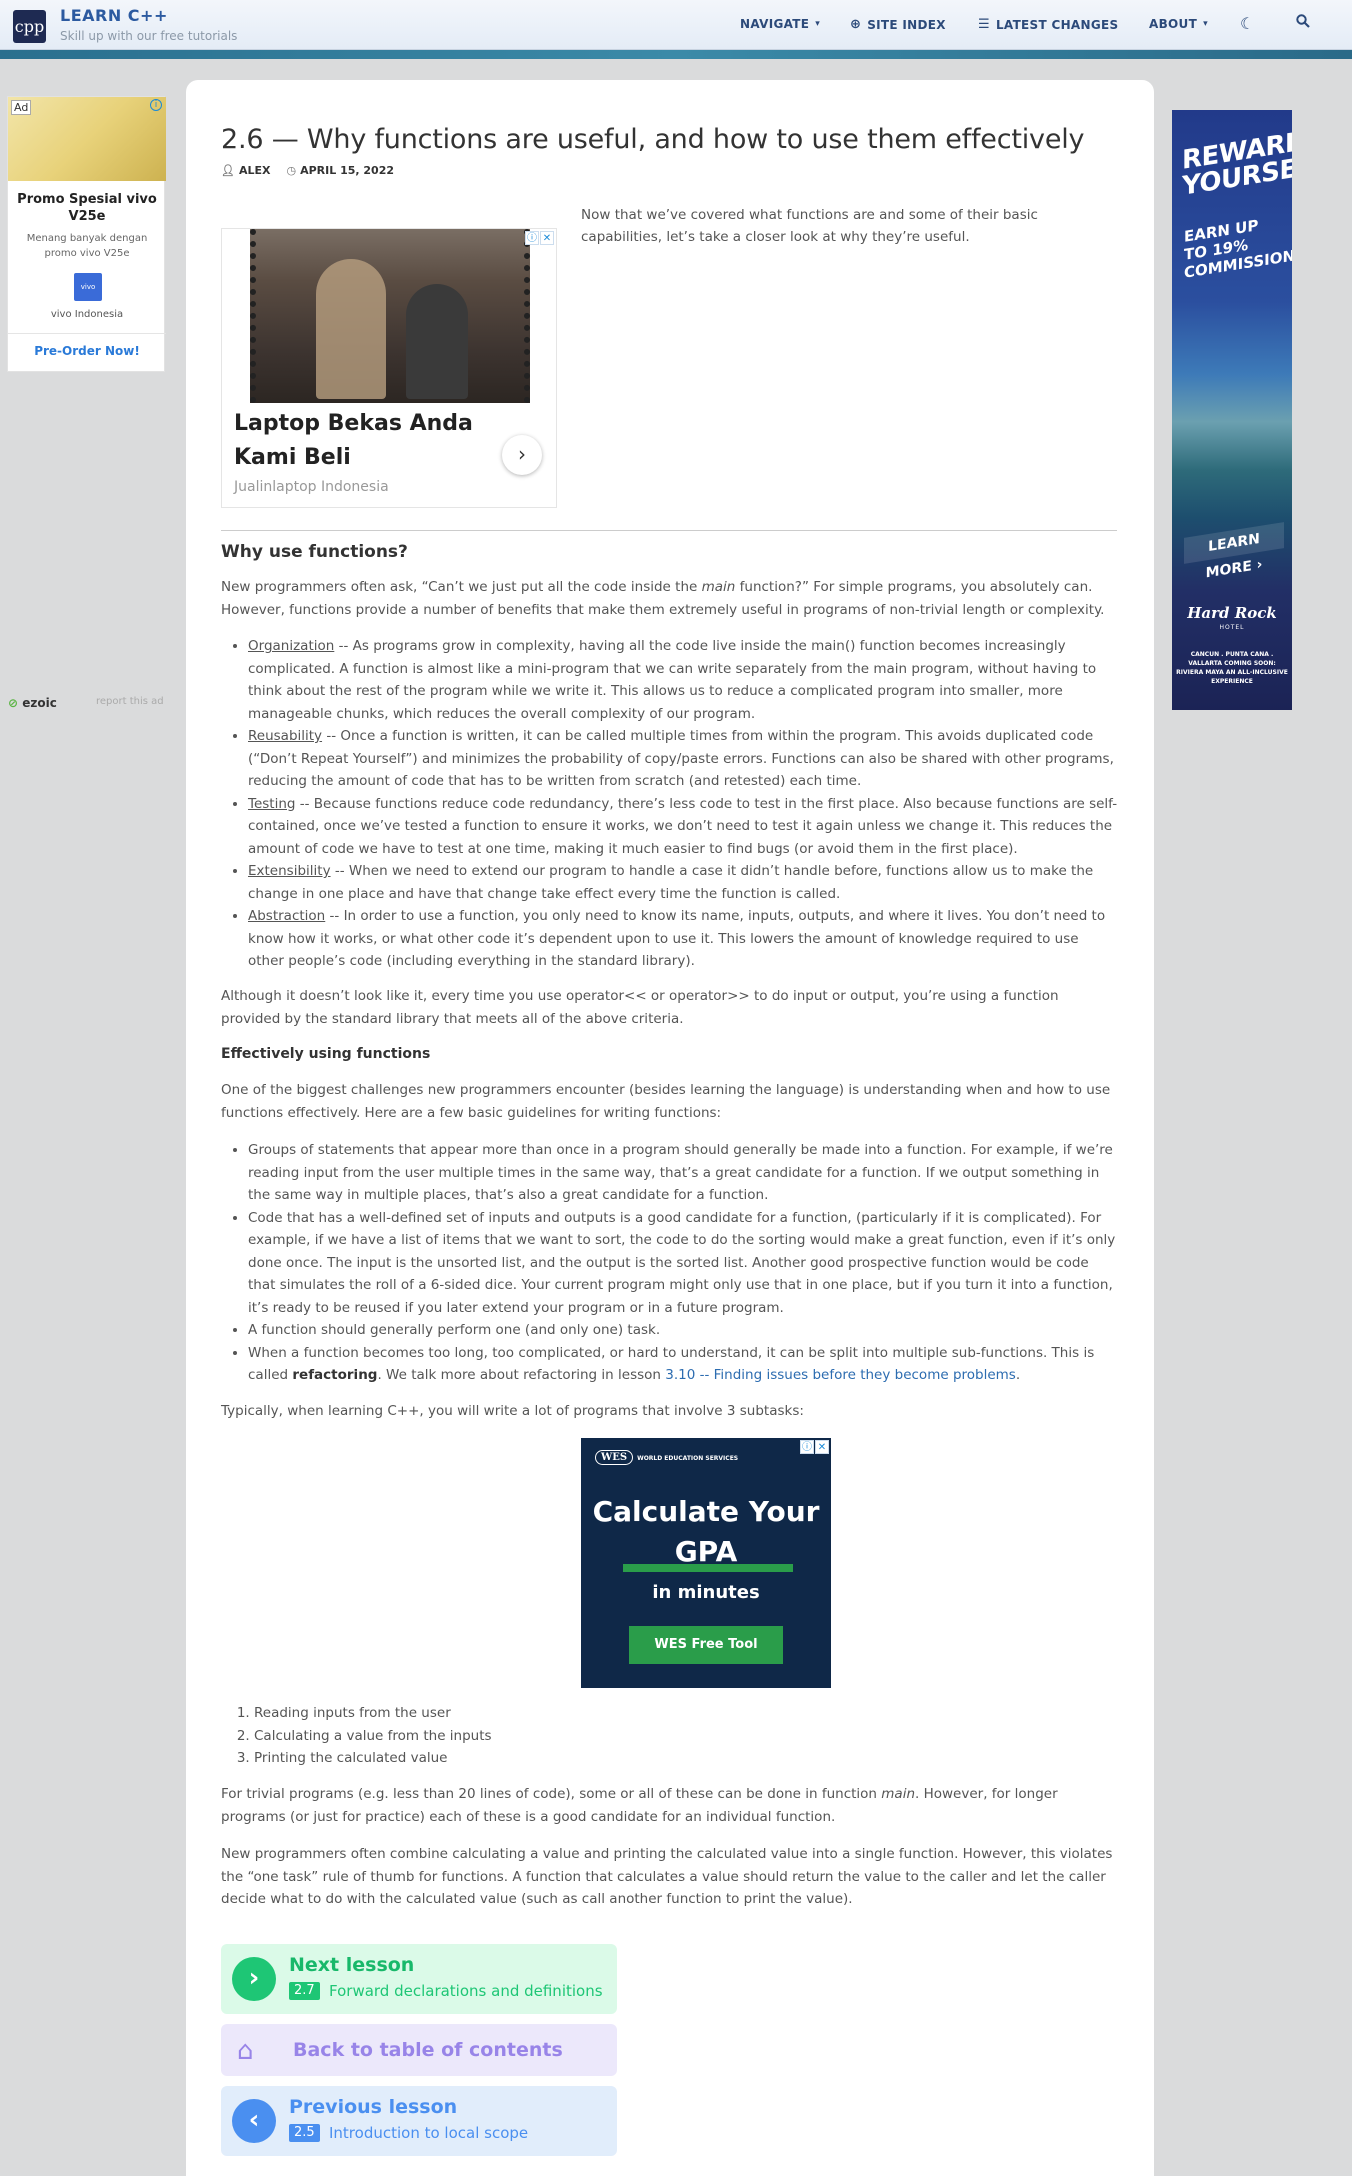 This screenshot has width=1352, height=2176. What do you see at coordinates (352, 1965) in the screenshot?
I see `next-lesson-title: Next lesson` at bounding box center [352, 1965].